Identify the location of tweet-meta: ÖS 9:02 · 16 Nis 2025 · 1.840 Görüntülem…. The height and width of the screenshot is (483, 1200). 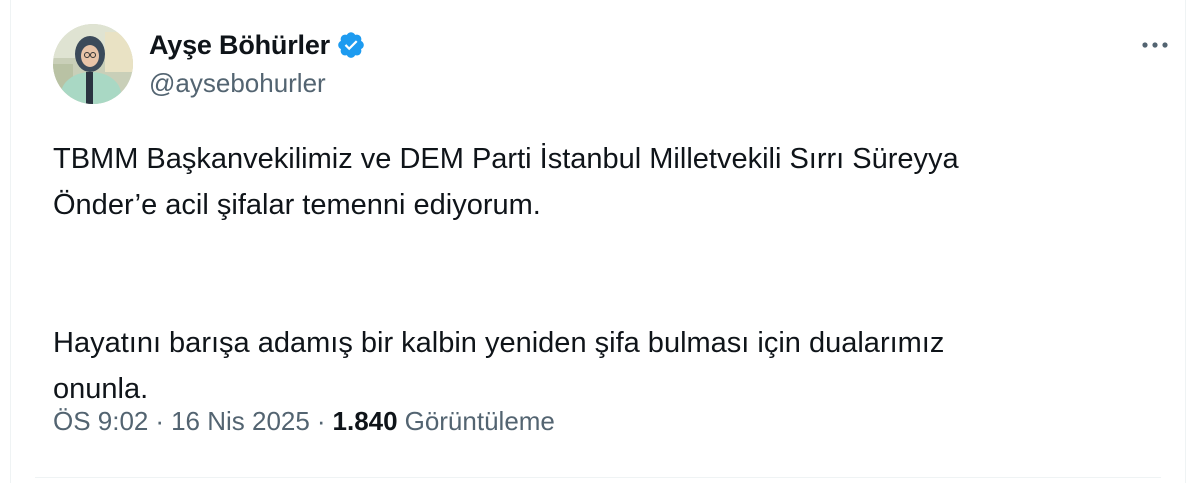
(304, 421).